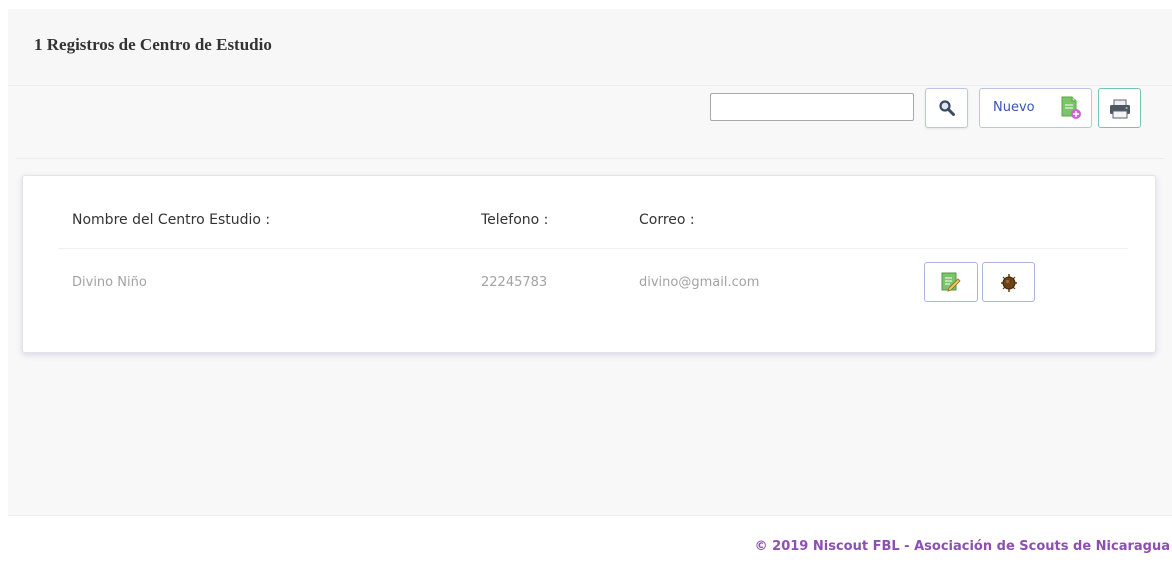  I want to click on page-title: 1 Registros de Centro de Estudio, so click(153, 44).